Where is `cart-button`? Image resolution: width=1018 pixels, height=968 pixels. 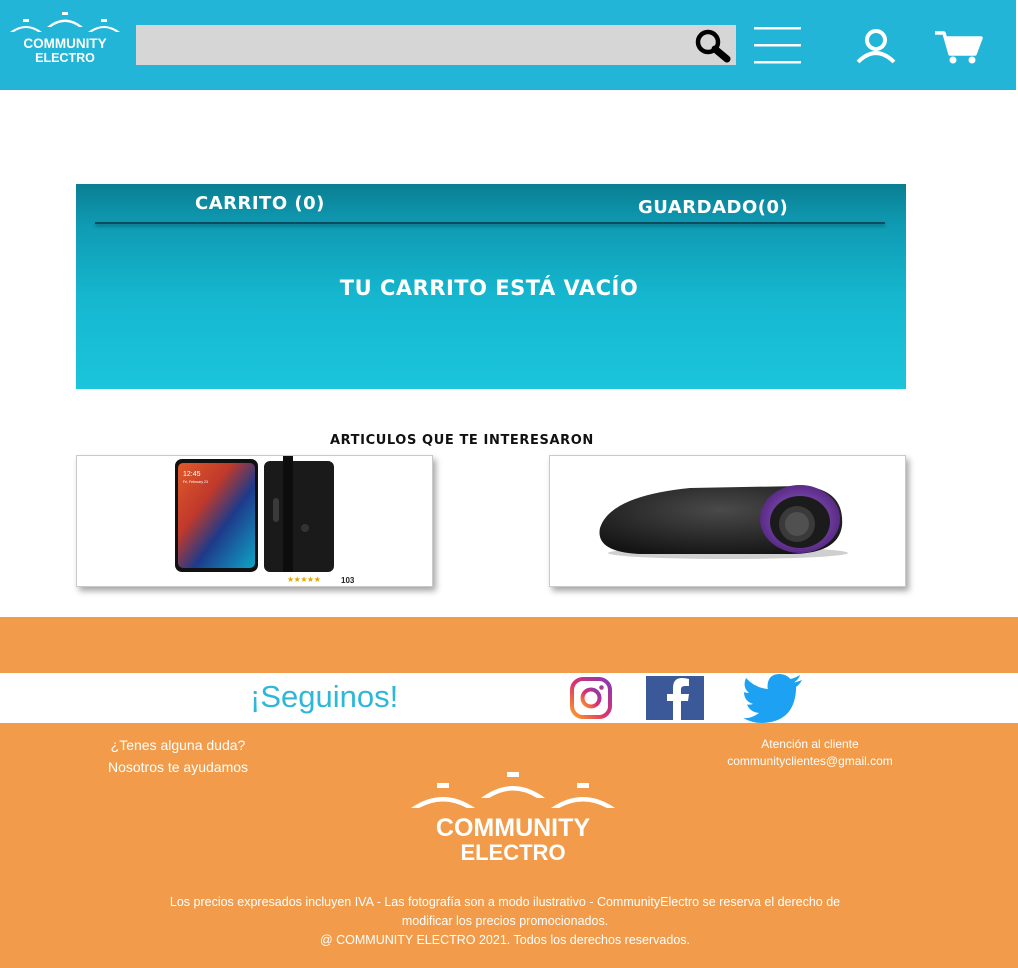
cart-button is located at coordinates (959, 46).